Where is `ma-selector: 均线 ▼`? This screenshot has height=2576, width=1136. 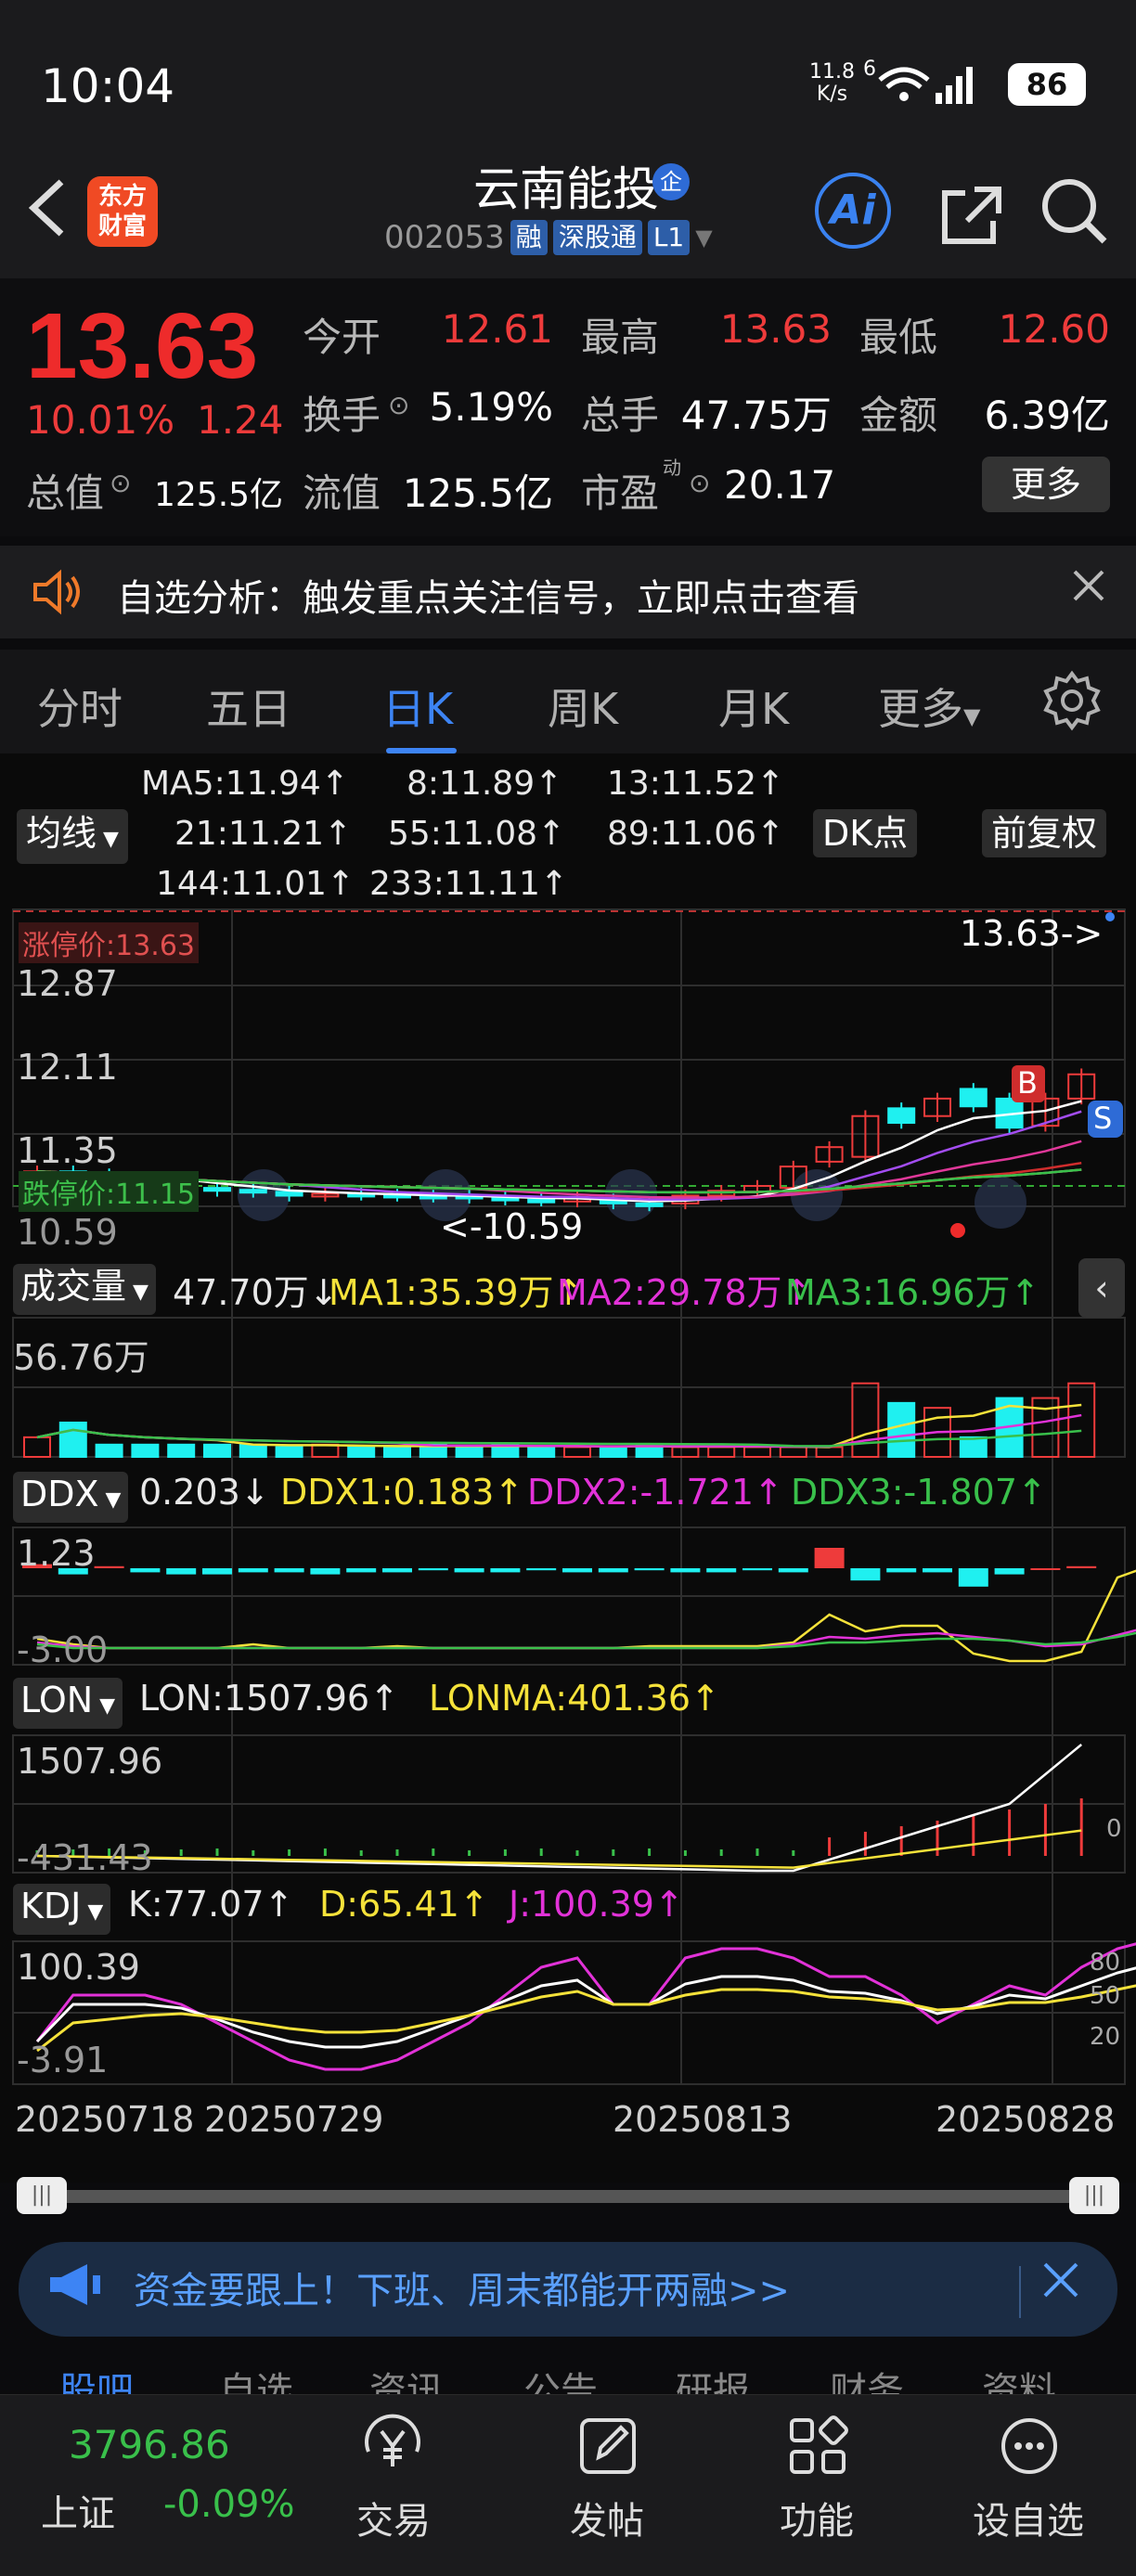
ma-selector: 均线 ▼ is located at coordinates (72, 836).